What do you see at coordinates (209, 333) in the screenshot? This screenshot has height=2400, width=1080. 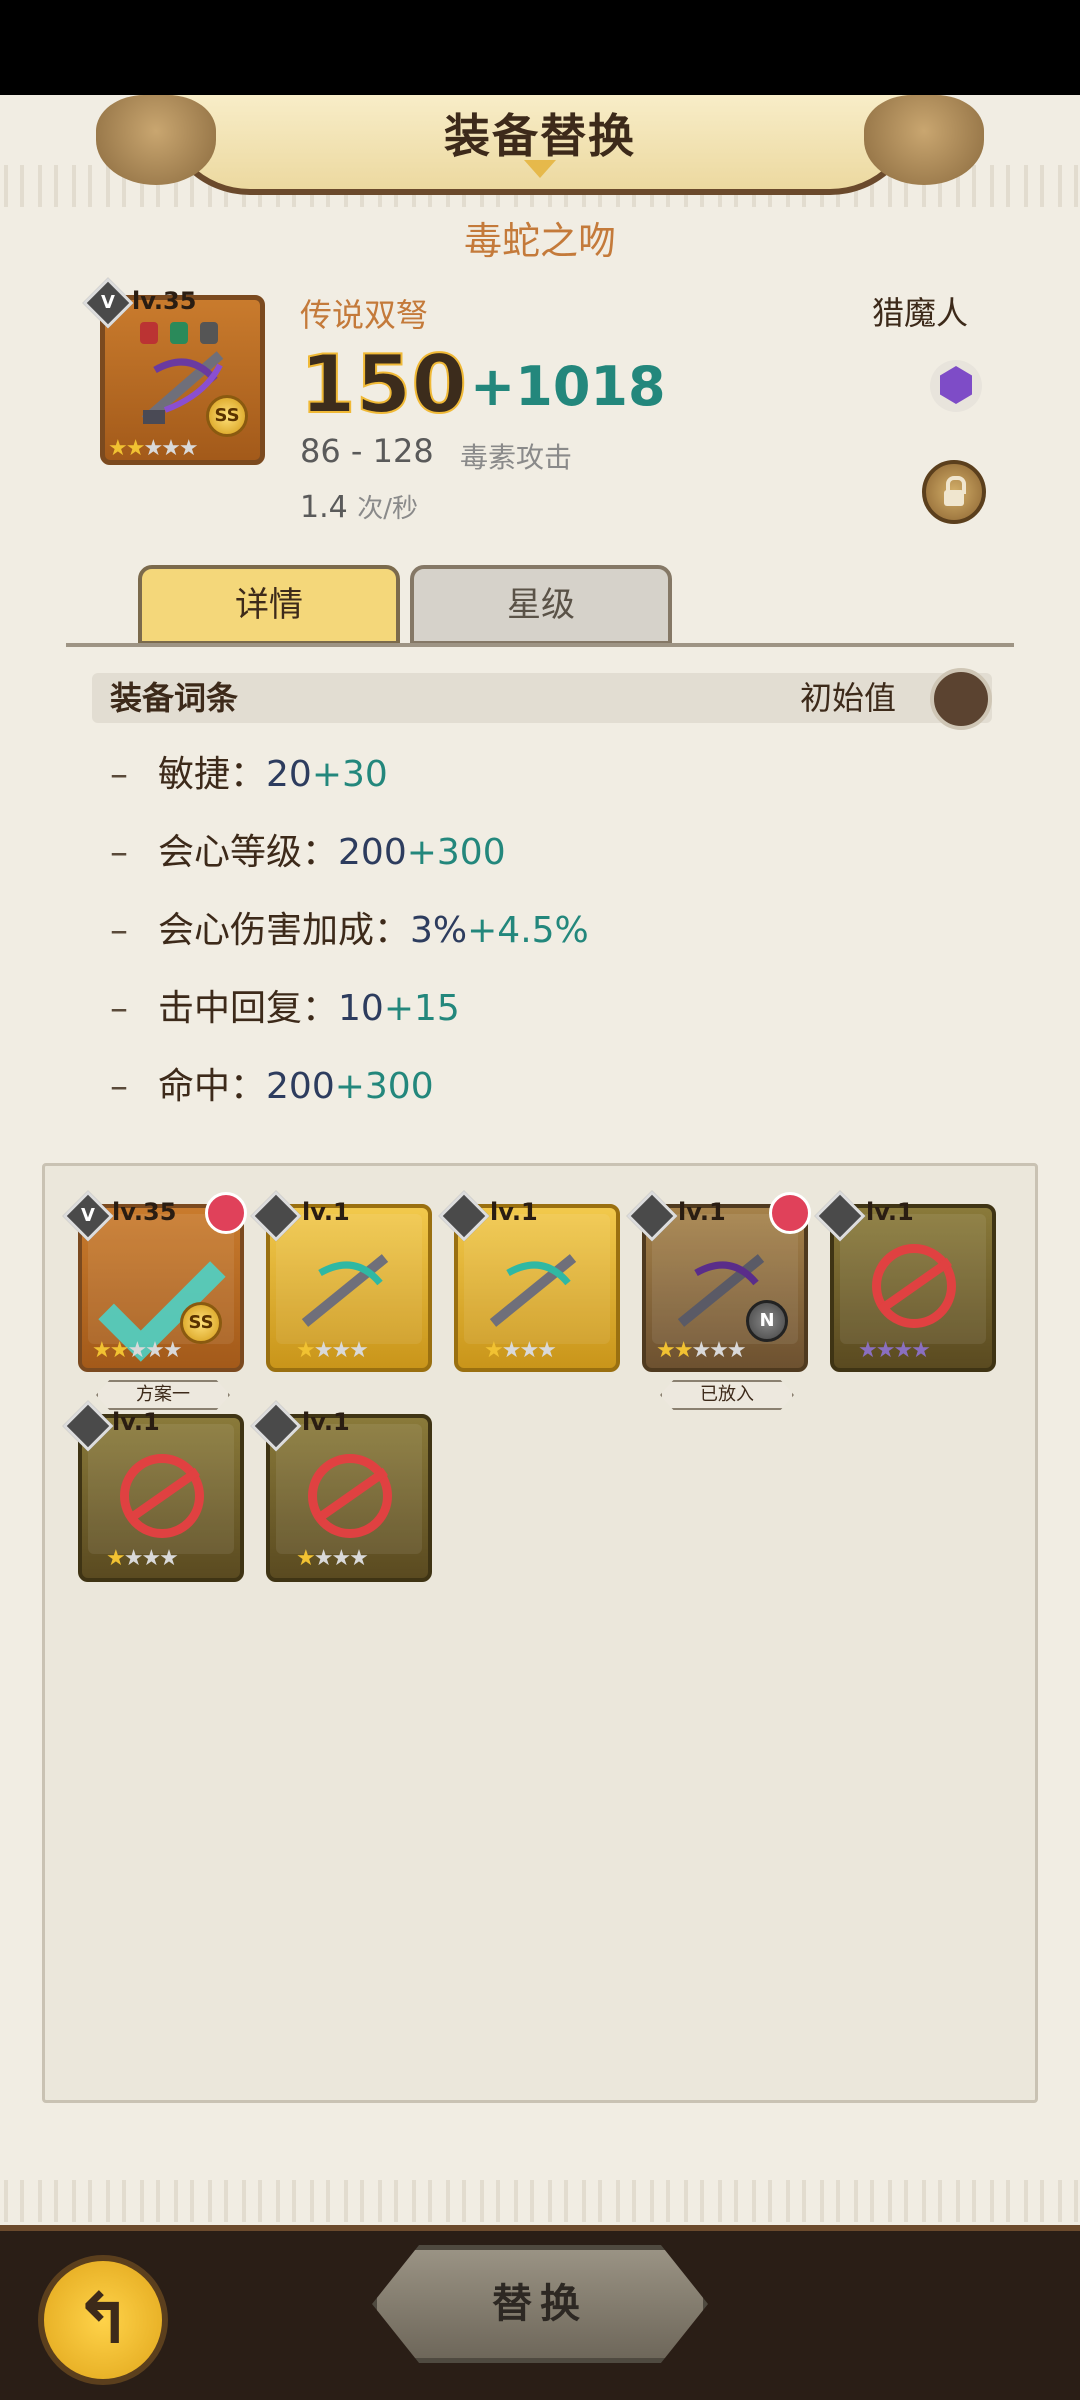 I see `gem-lock-icon` at bounding box center [209, 333].